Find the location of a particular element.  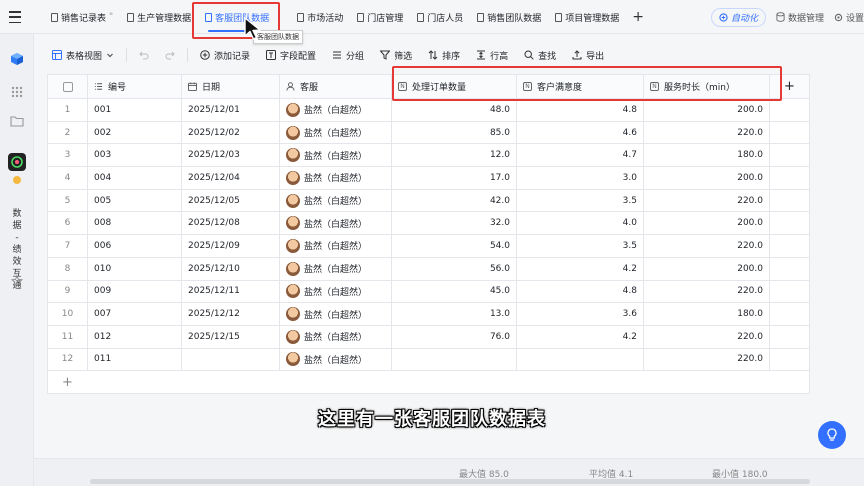

cell-date: 2025/12/08 is located at coordinates (231, 223).